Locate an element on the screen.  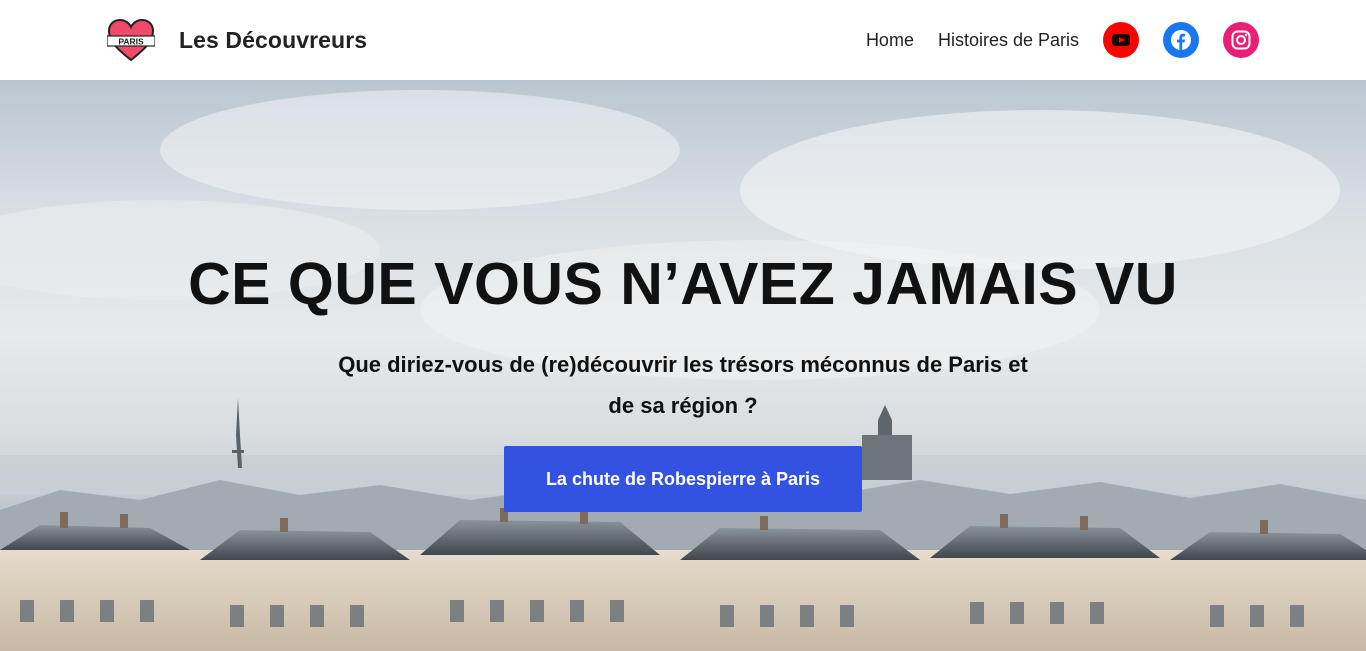
instagram-button is located at coordinates (1241, 40).